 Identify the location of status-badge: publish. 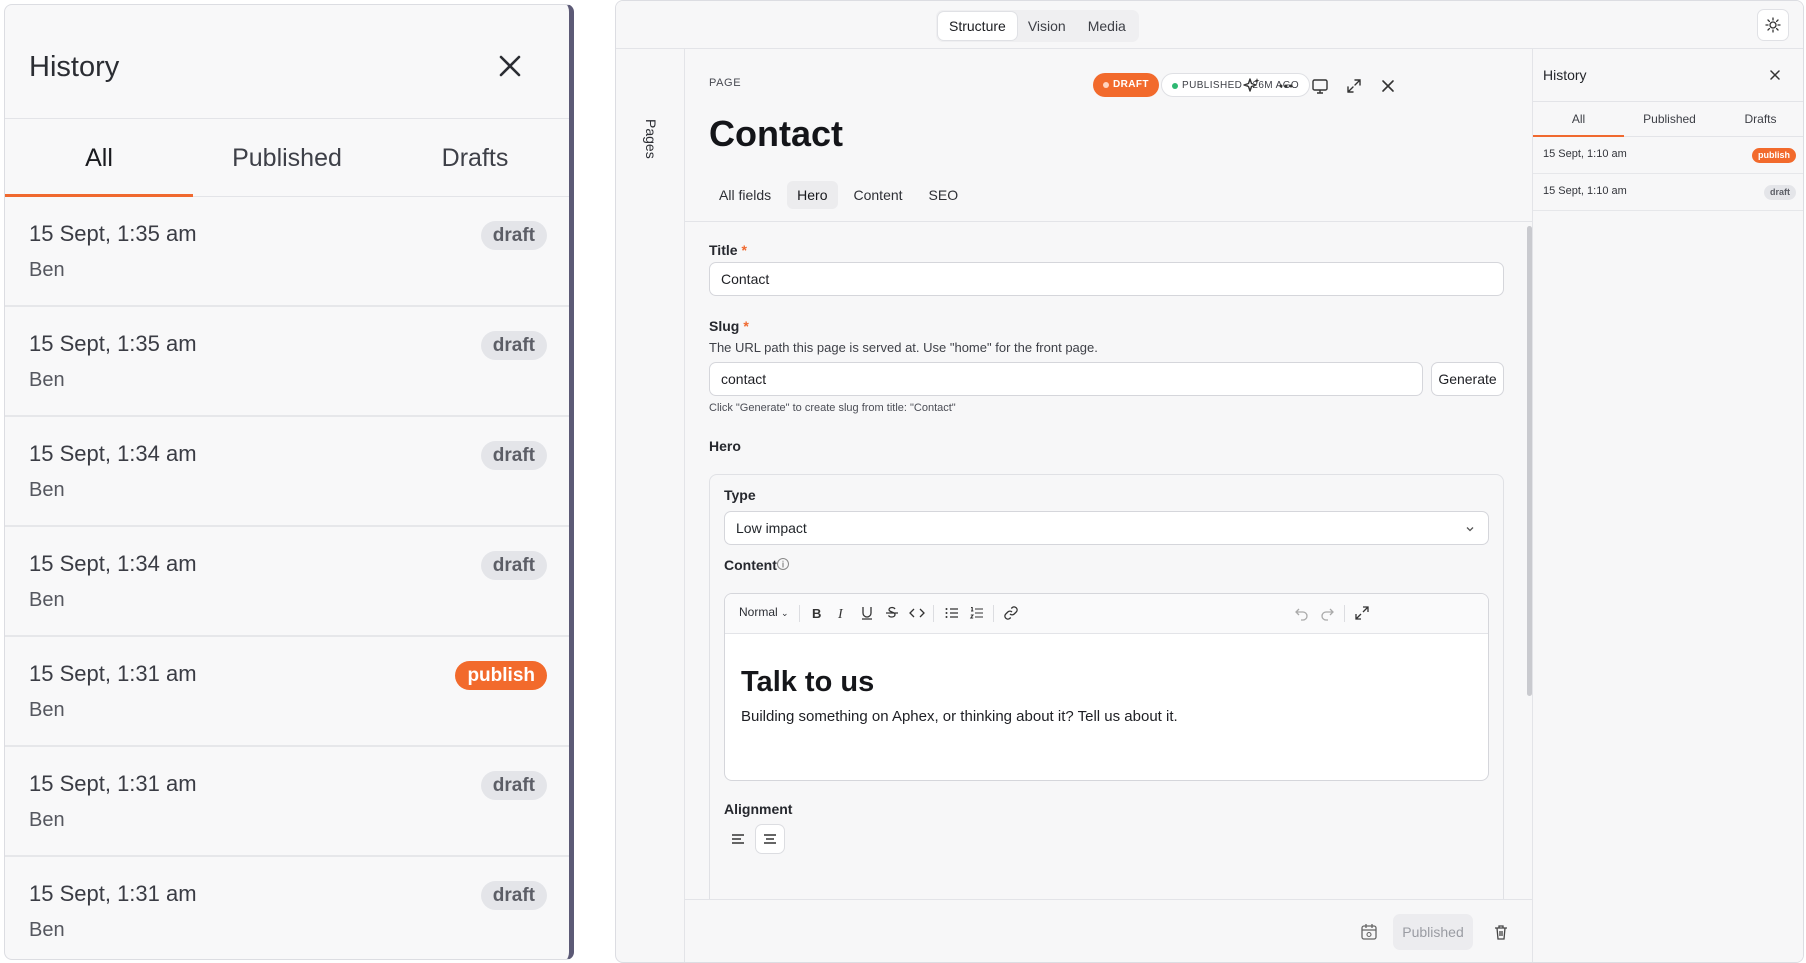
(501, 675).